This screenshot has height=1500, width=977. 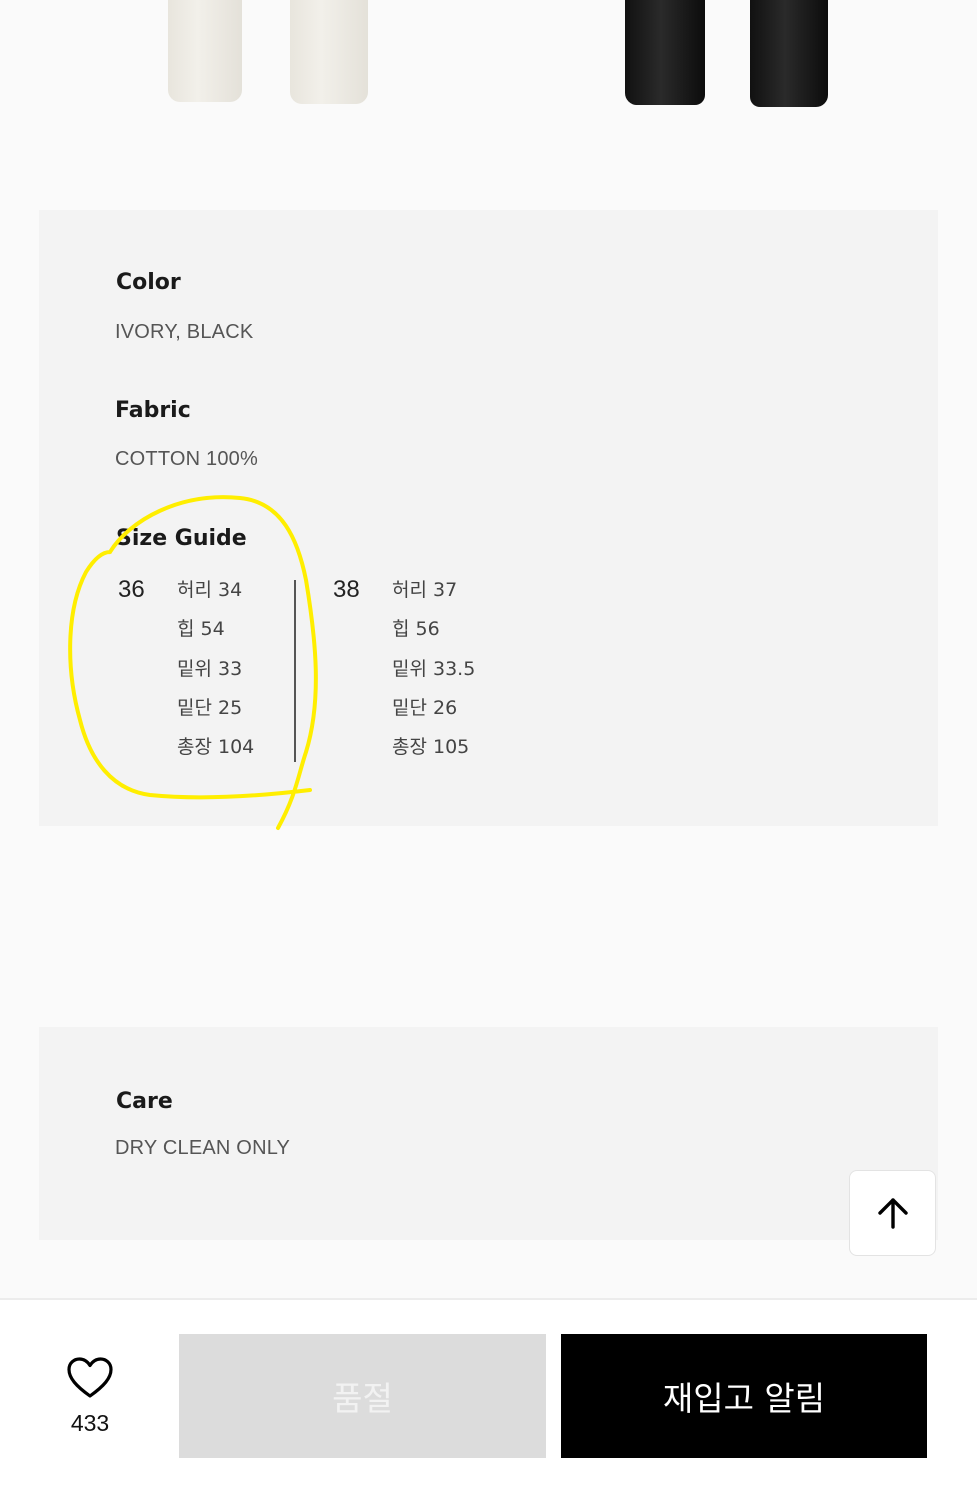 What do you see at coordinates (416, 629) in the screenshot?
I see `size-38-row: 힙 56` at bounding box center [416, 629].